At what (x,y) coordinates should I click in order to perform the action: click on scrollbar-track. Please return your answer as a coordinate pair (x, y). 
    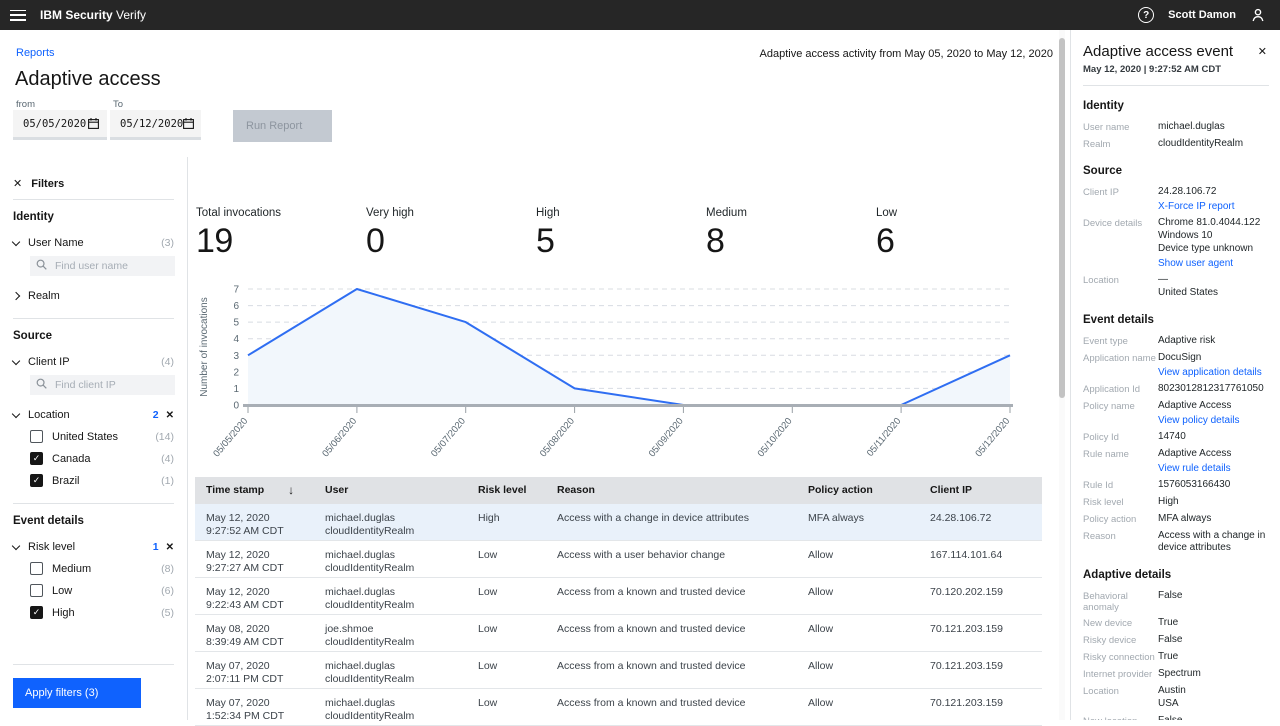
    Looking at the image, I should click on (1062, 375).